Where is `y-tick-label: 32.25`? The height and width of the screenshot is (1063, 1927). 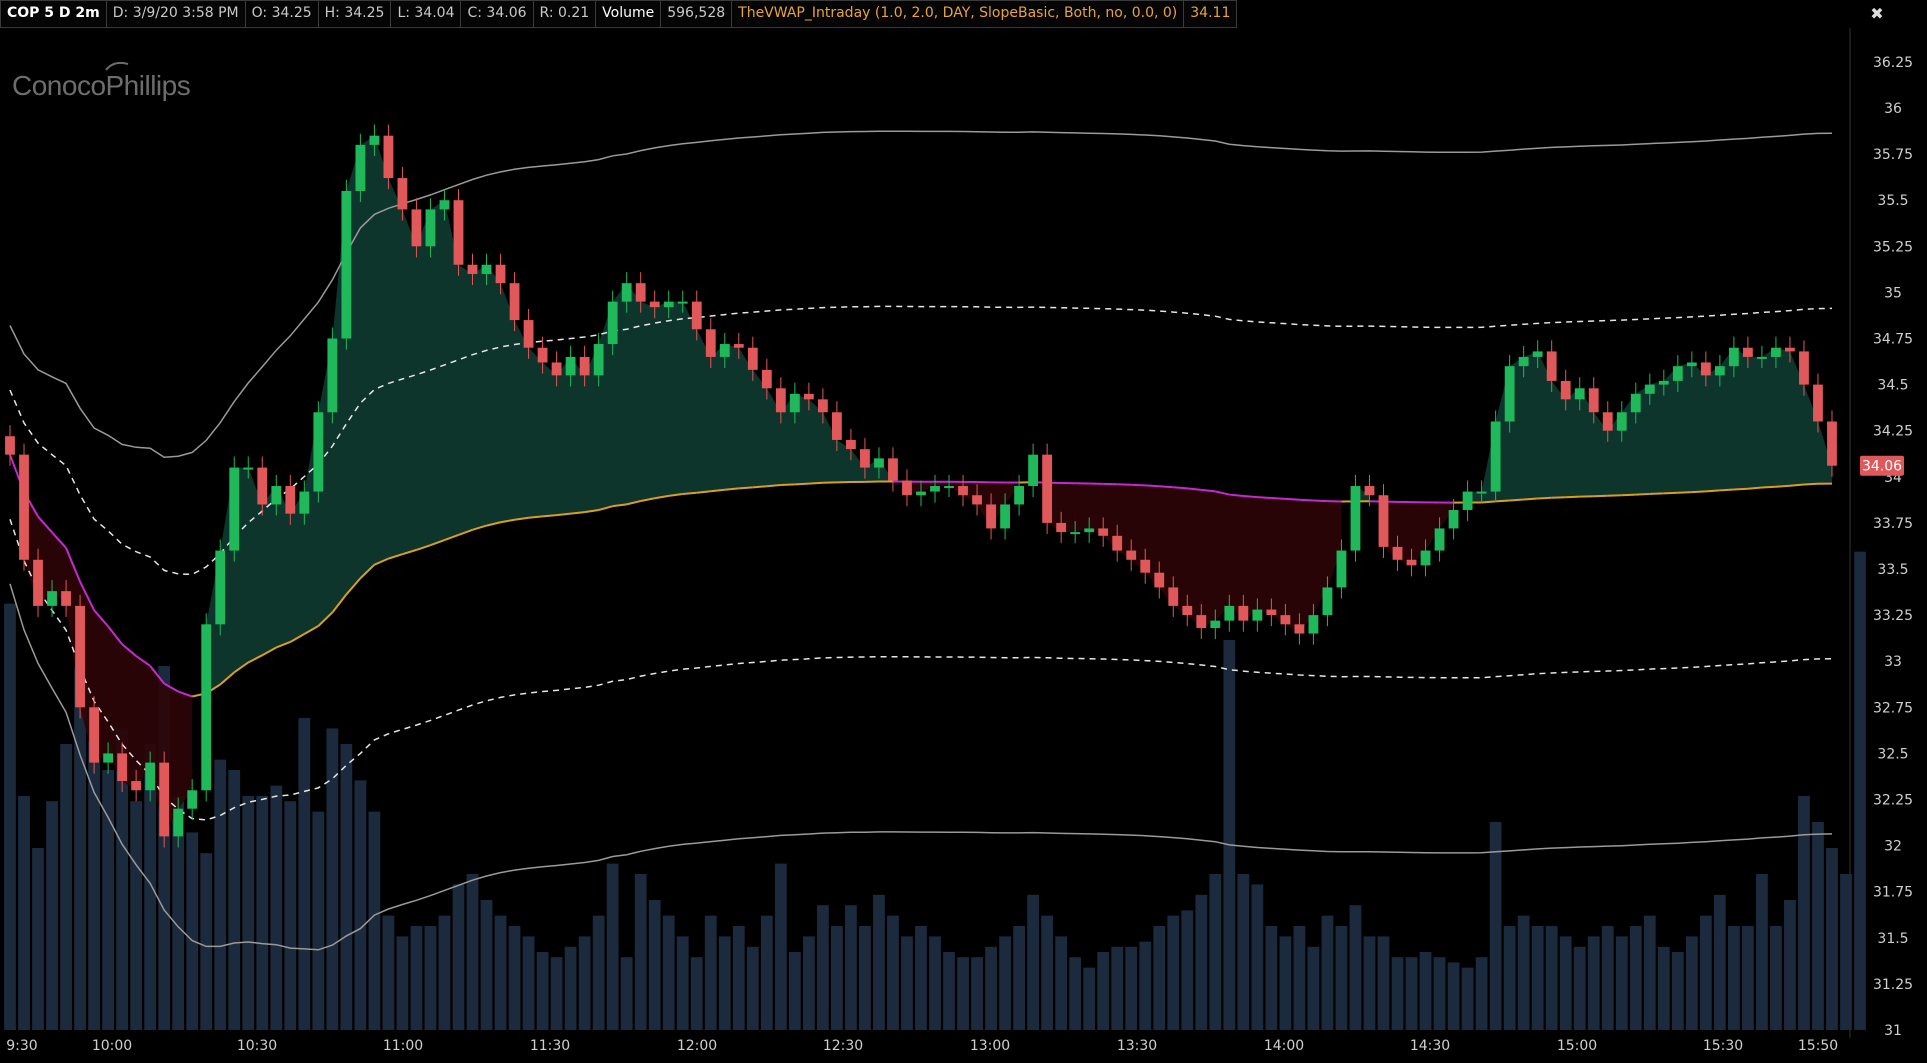 y-tick-label: 32.25 is located at coordinates (1893, 801).